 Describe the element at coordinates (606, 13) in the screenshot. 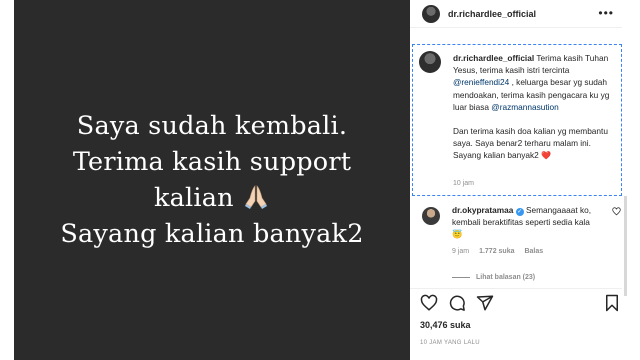

I see `more-horizontal-icon: •••` at that location.